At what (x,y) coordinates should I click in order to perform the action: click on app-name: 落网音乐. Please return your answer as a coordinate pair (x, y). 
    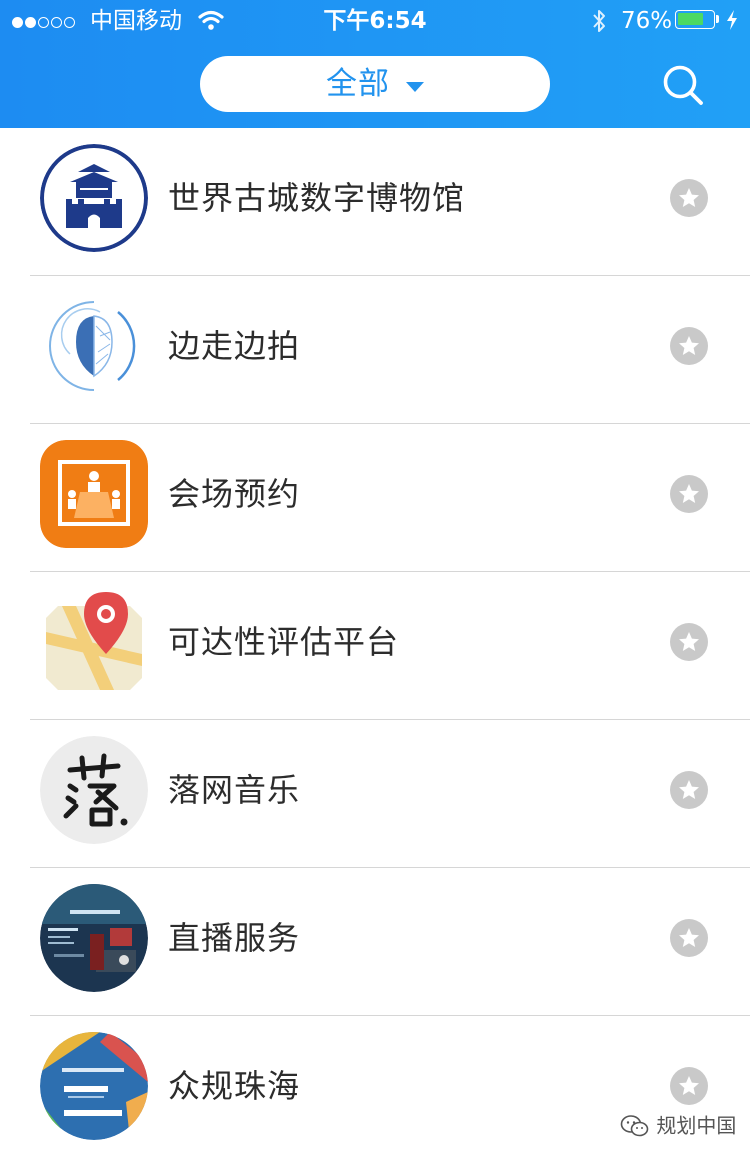
    Looking at the image, I should click on (234, 790).